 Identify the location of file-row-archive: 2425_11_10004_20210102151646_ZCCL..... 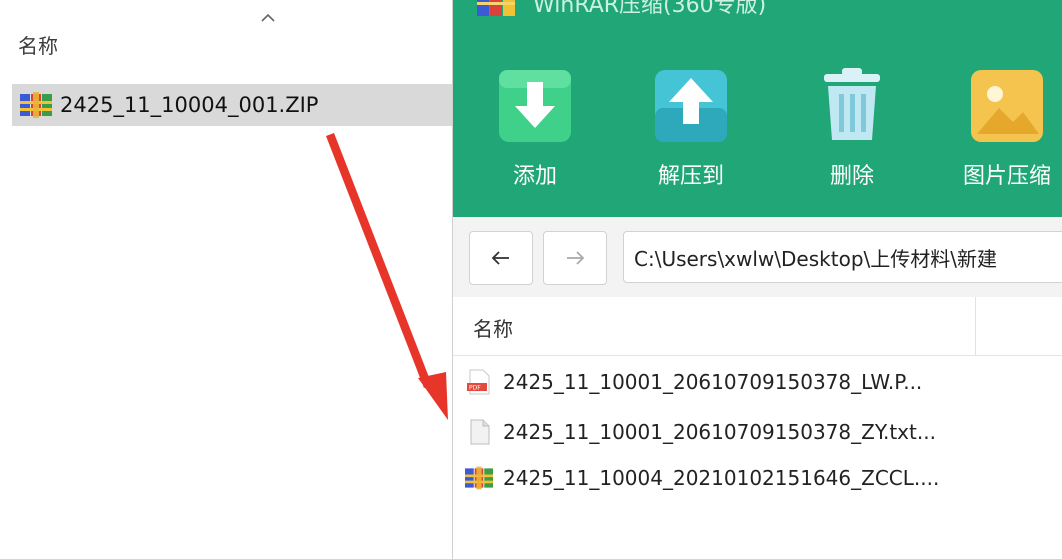
(757, 478).